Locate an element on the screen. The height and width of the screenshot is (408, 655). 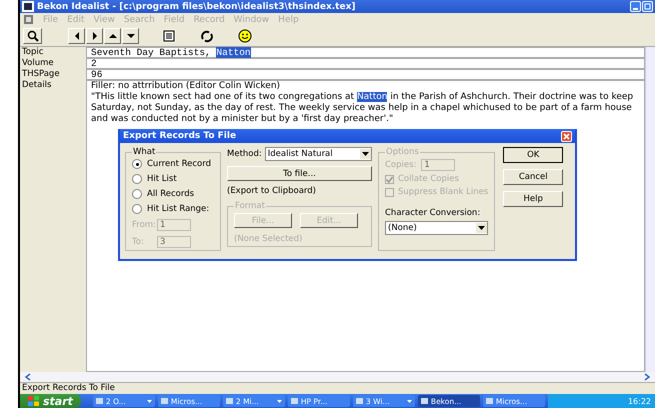
right-arrow-icon is located at coordinates (95, 36).